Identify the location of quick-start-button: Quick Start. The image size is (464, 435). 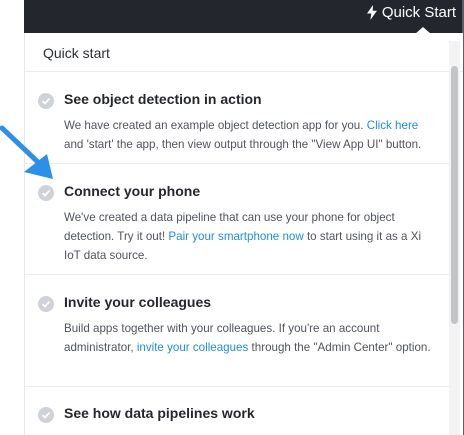
(411, 12).